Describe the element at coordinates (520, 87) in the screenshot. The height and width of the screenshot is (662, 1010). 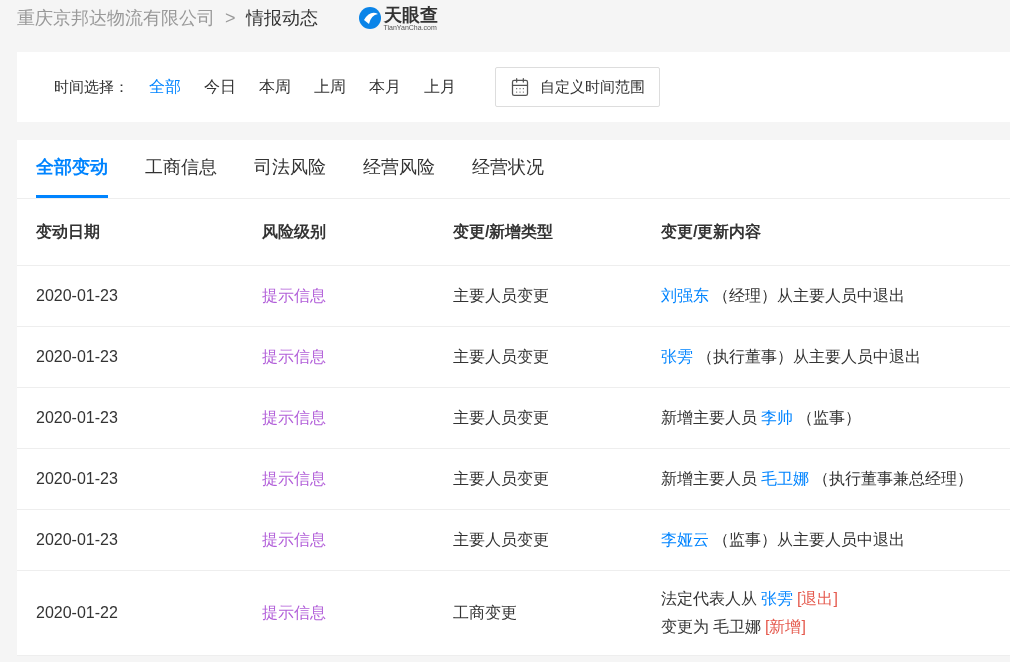
I see `calendar-icon` at that location.